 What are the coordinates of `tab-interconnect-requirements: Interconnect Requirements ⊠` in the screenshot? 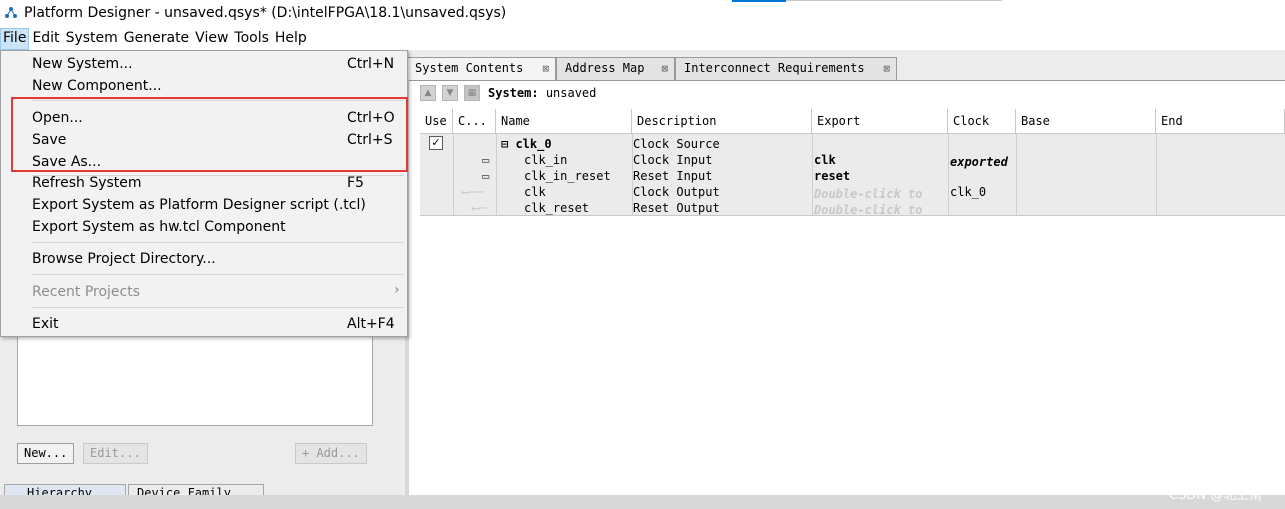 It's located at (786, 68).